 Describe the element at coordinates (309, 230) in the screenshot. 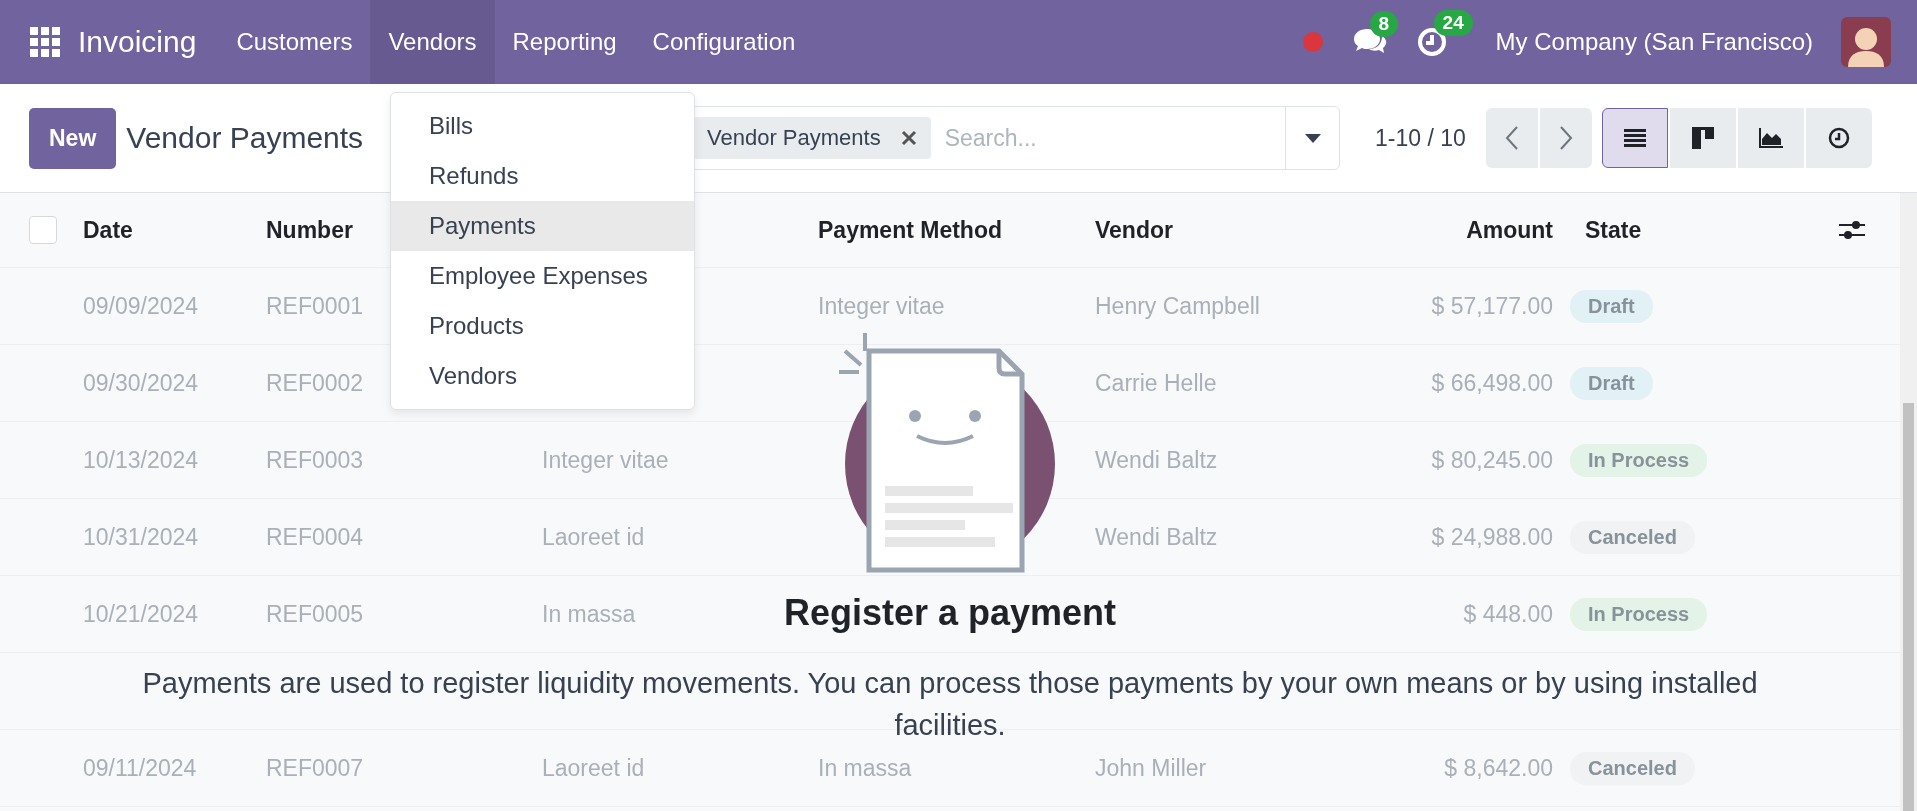

I see `column-header: Number` at that location.